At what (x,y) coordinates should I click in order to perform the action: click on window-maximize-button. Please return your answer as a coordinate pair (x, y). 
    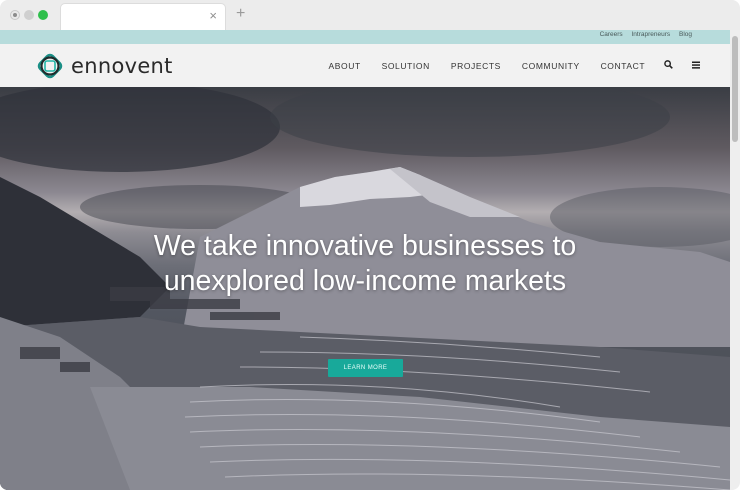
    Looking at the image, I should click on (43, 15).